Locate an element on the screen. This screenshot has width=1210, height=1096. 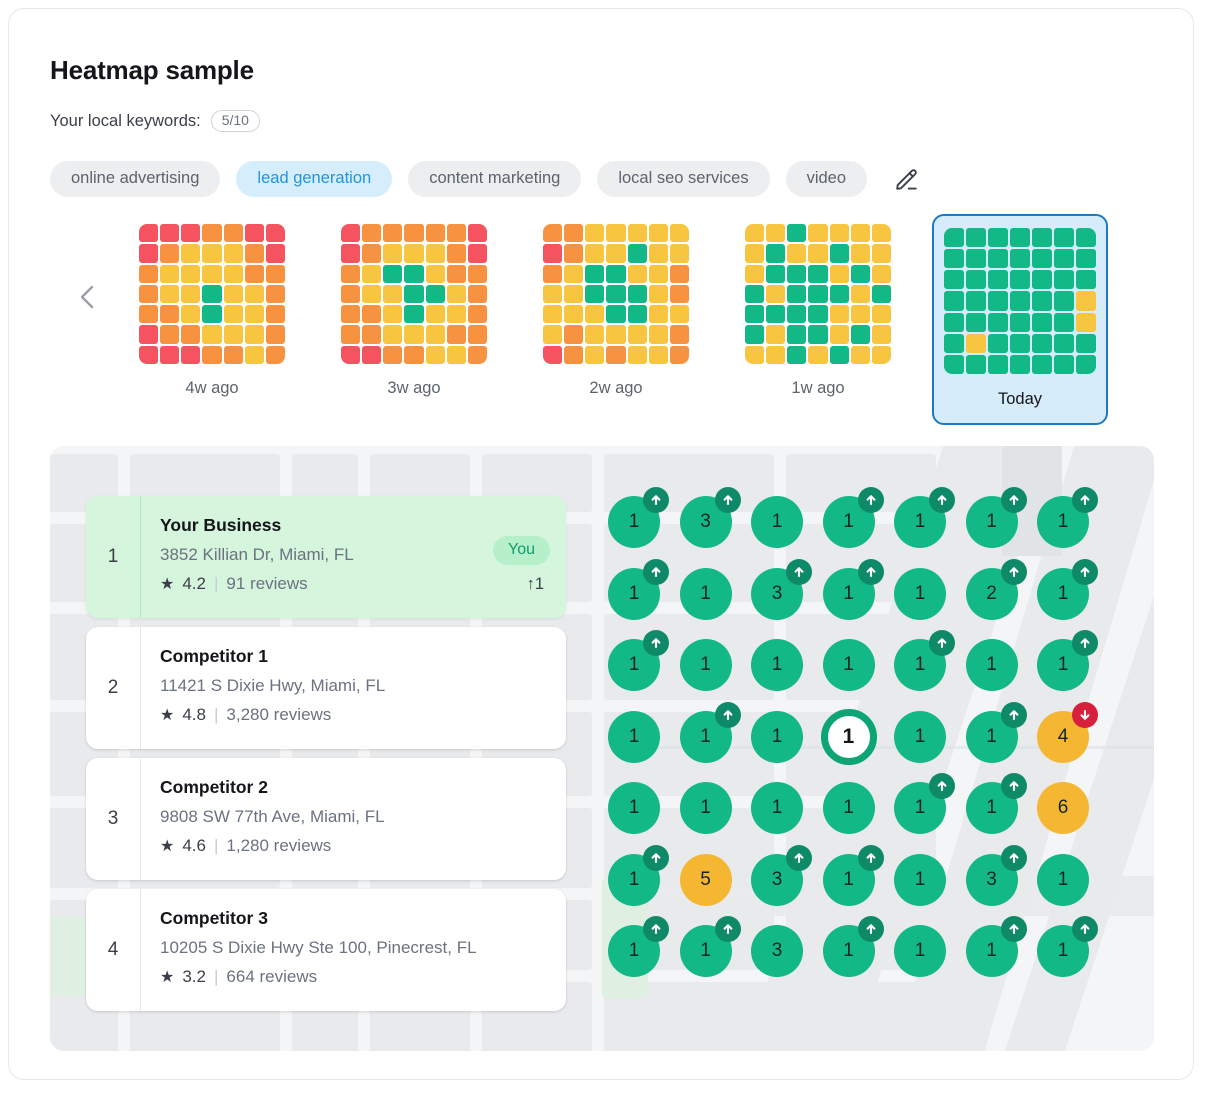
map-pin: 6 is located at coordinates (1063, 808).